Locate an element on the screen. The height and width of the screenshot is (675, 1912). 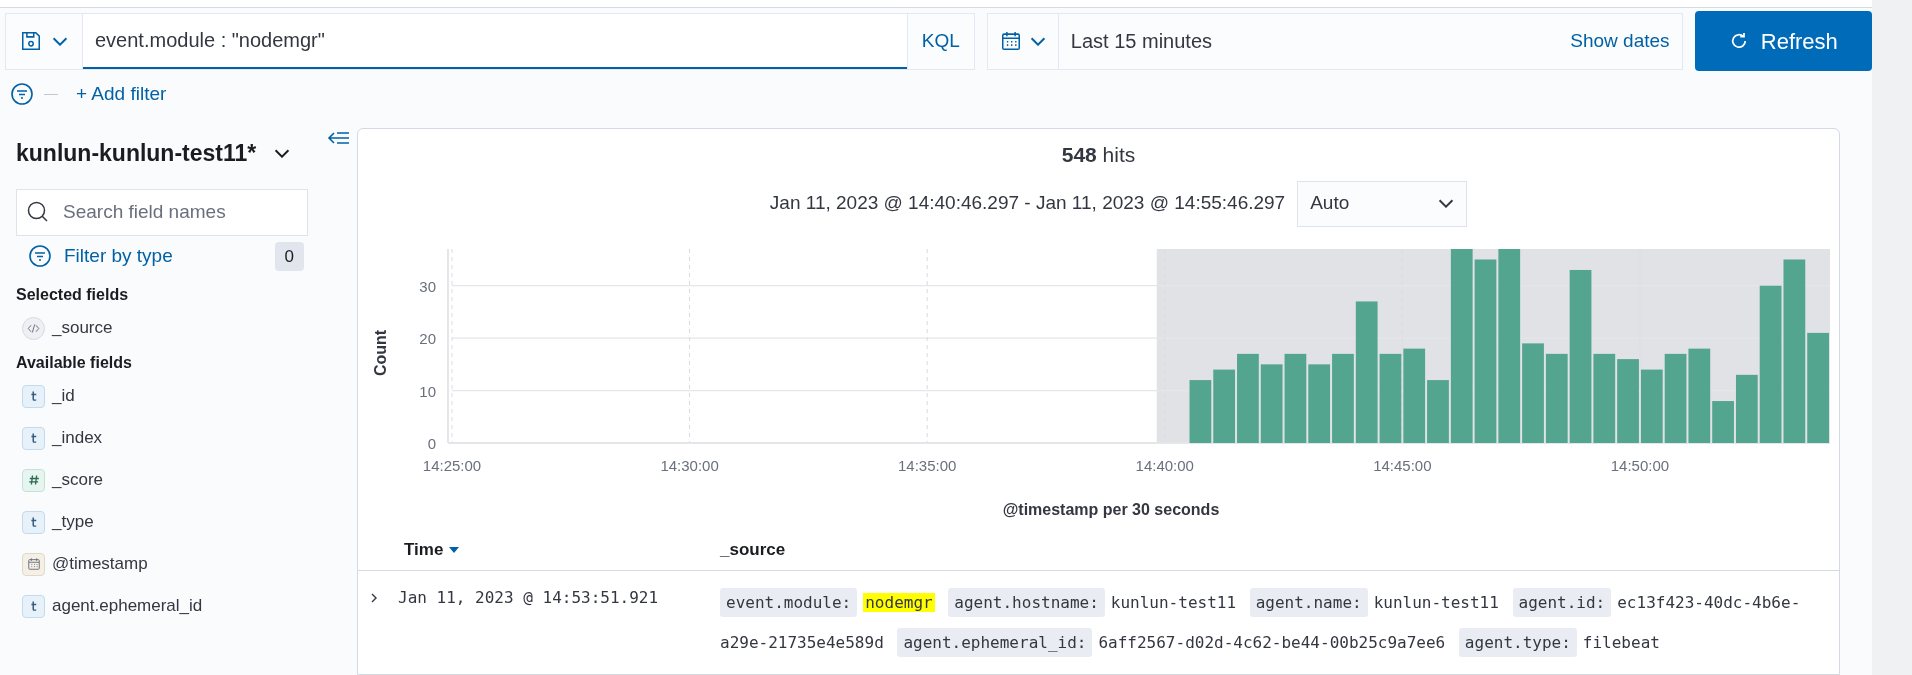
field-item: _score is located at coordinates (183, 480).